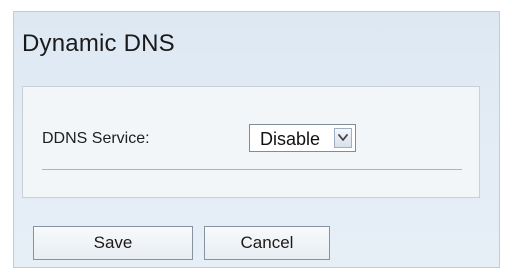 The width and height of the screenshot is (512, 279). Describe the element at coordinates (267, 243) in the screenshot. I see `cancel-button: Cancel` at that location.